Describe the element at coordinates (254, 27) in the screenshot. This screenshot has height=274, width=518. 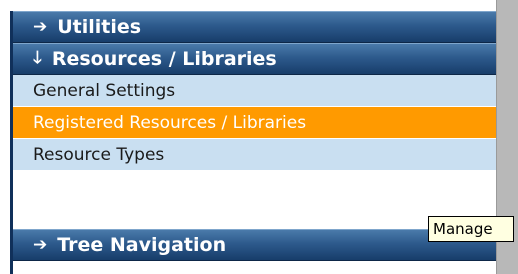
I see `section-header-utilities: ➔ Utilities` at that location.